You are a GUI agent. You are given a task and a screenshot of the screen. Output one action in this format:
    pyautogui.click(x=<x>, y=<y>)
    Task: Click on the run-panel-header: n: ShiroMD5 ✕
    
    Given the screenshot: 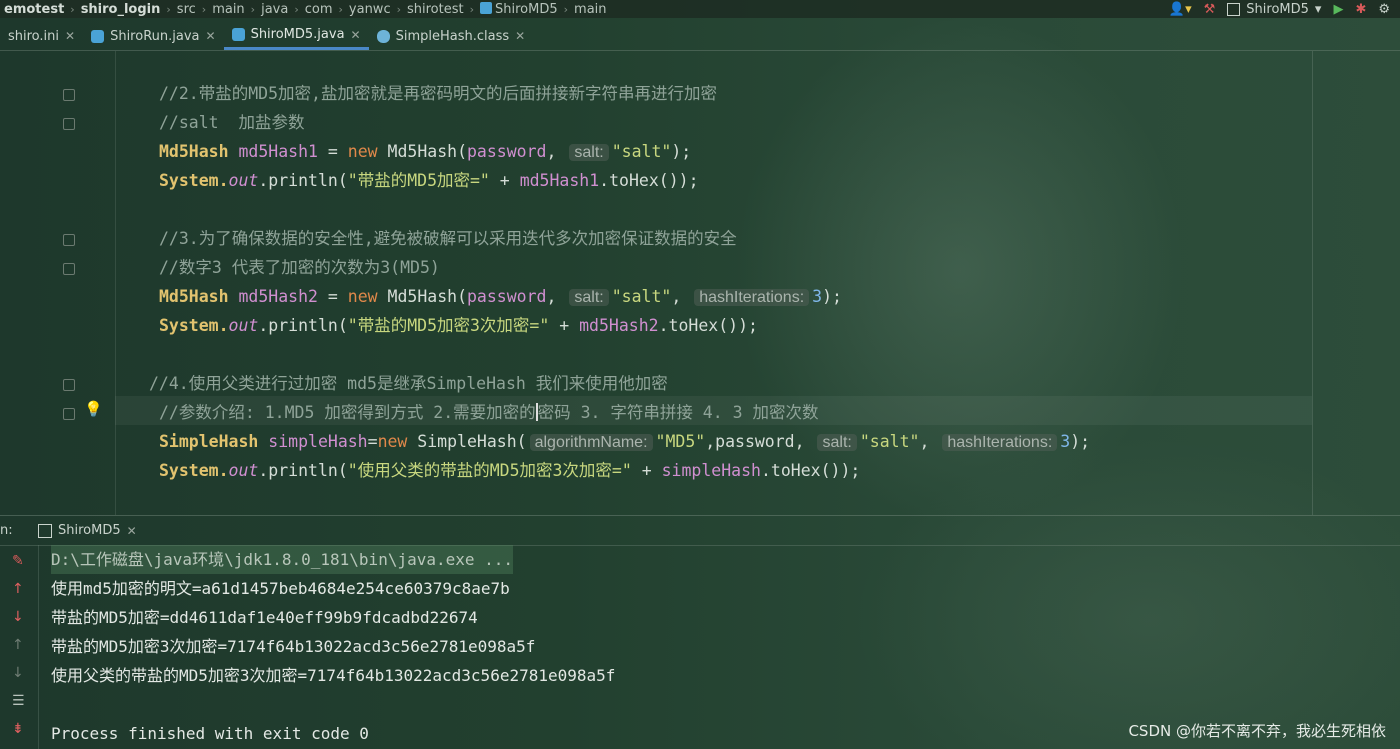 What is the action you would take?
    pyautogui.click(x=700, y=530)
    